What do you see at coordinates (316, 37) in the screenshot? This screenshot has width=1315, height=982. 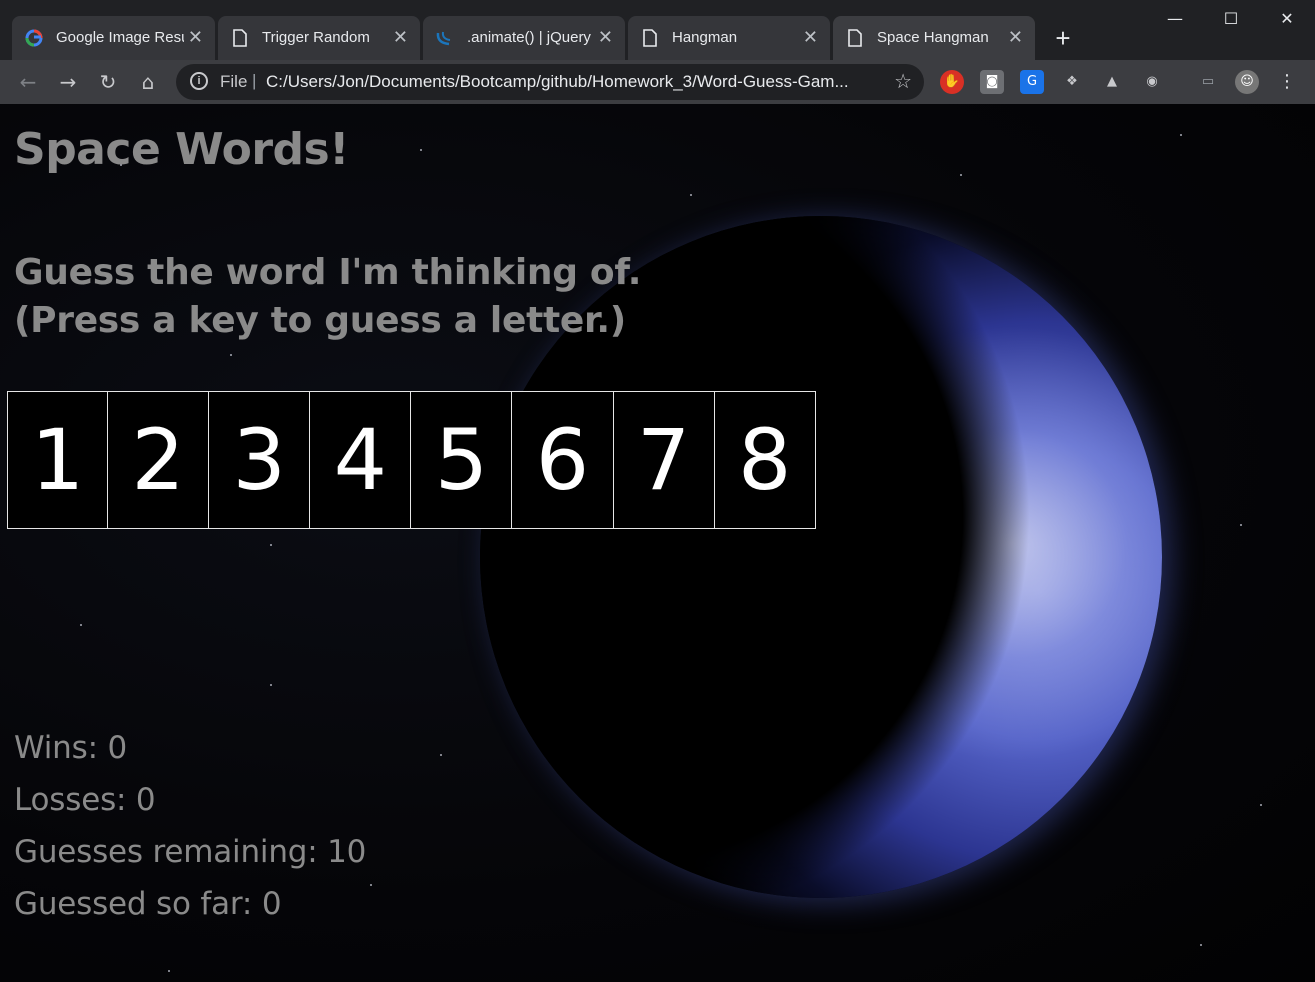 I see `tab-title: Trigger Random` at bounding box center [316, 37].